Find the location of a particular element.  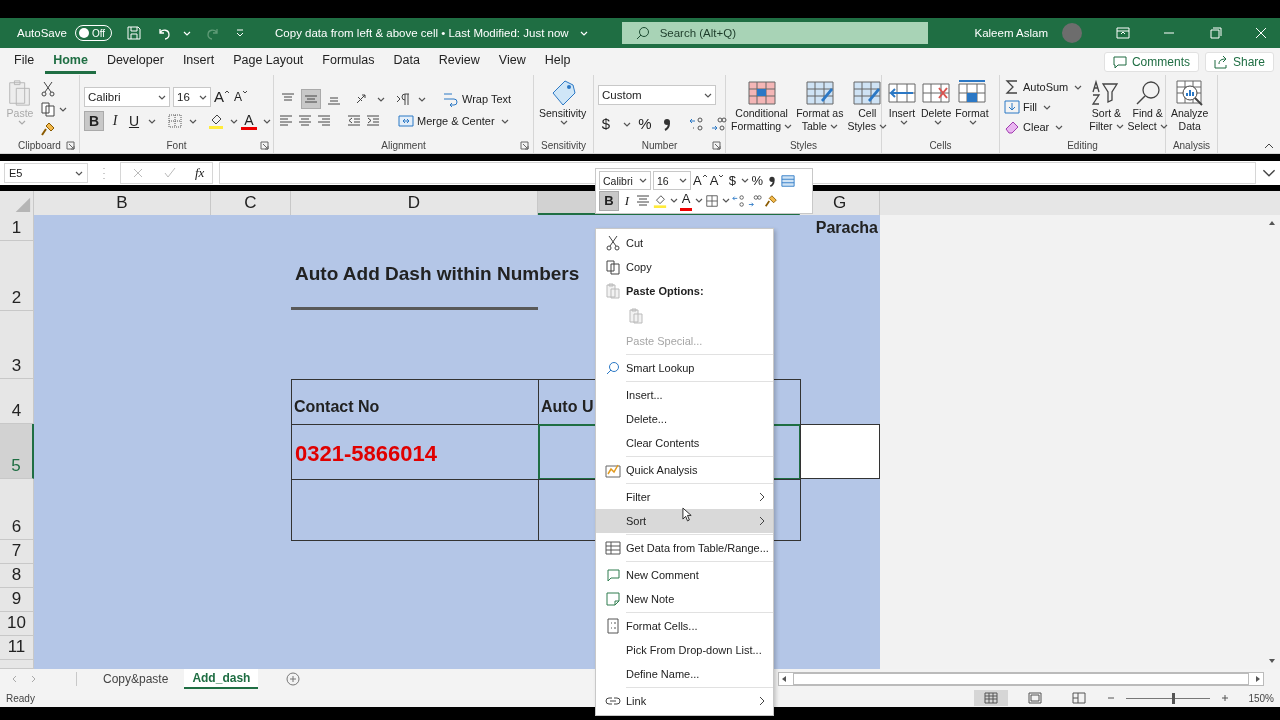

merge-center-button: Merge & Center is located at coordinates (453, 121).